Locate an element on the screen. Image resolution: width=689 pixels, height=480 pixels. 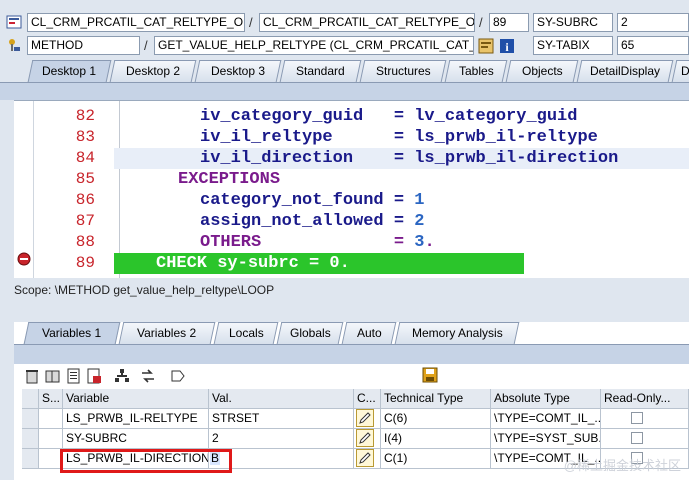
line-number: 83 is located at coordinates (85, 137).